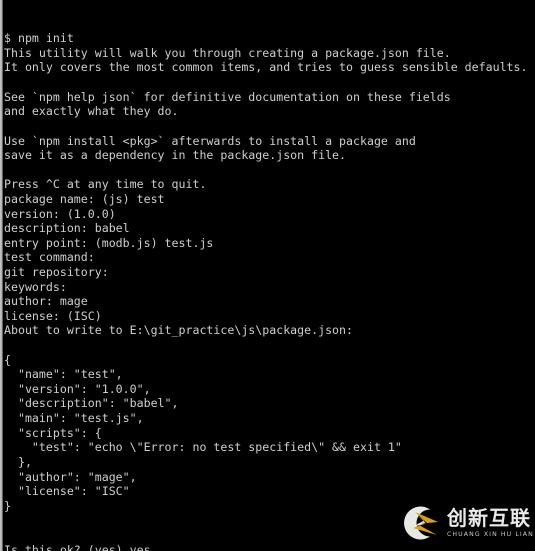  What do you see at coordinates (7, 359) in the screenshot?
I see `terminal-line: {` at bounding box center [7, 359].